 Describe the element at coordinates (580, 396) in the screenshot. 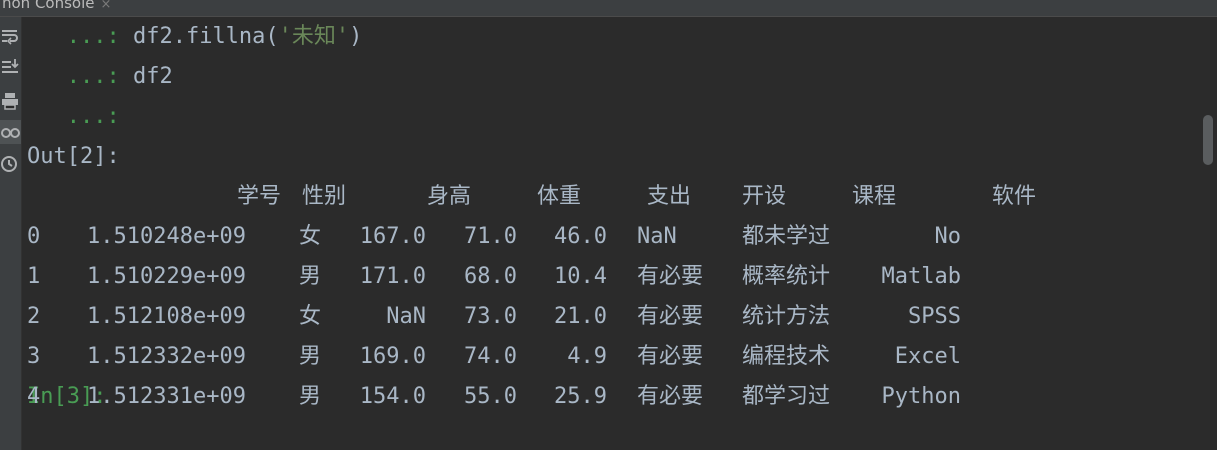

I see `table-cell: 25.9` at that location.